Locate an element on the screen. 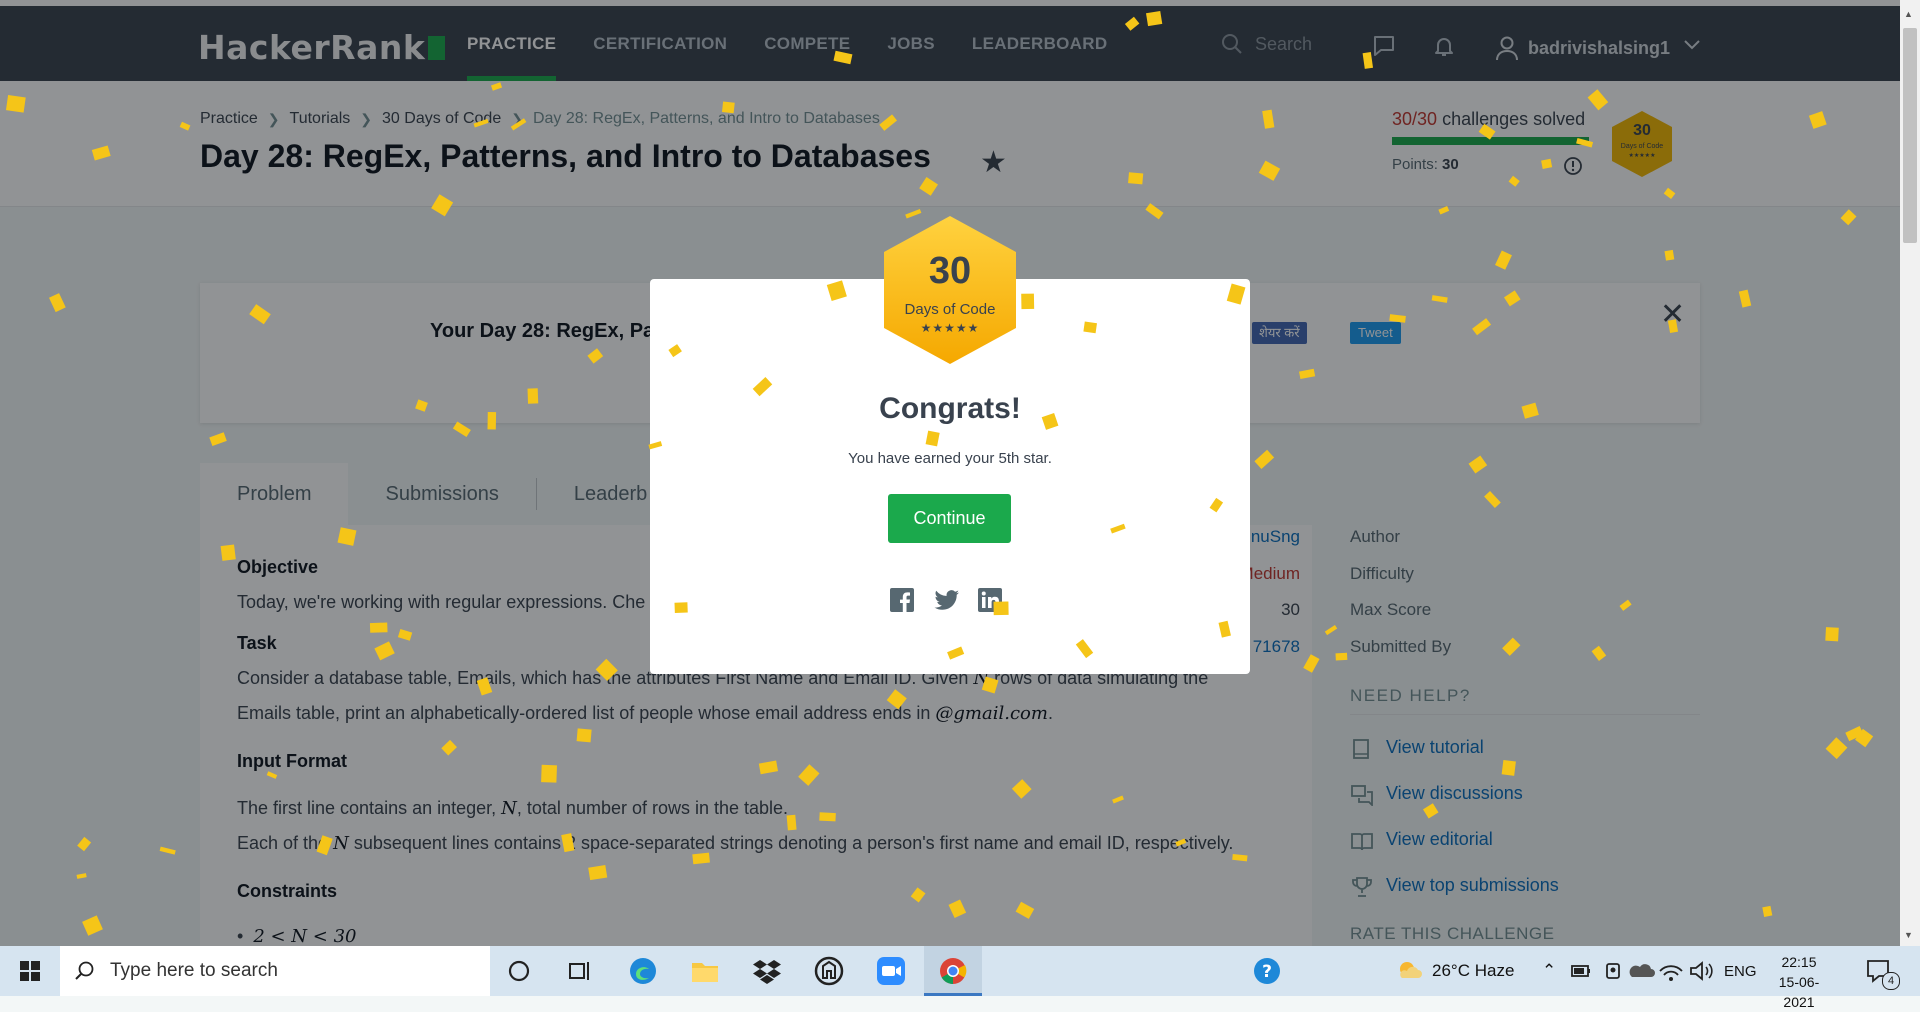 This screenshot has height=1012, width=1920. windows-start-icon is located at coordinates (30, 971).